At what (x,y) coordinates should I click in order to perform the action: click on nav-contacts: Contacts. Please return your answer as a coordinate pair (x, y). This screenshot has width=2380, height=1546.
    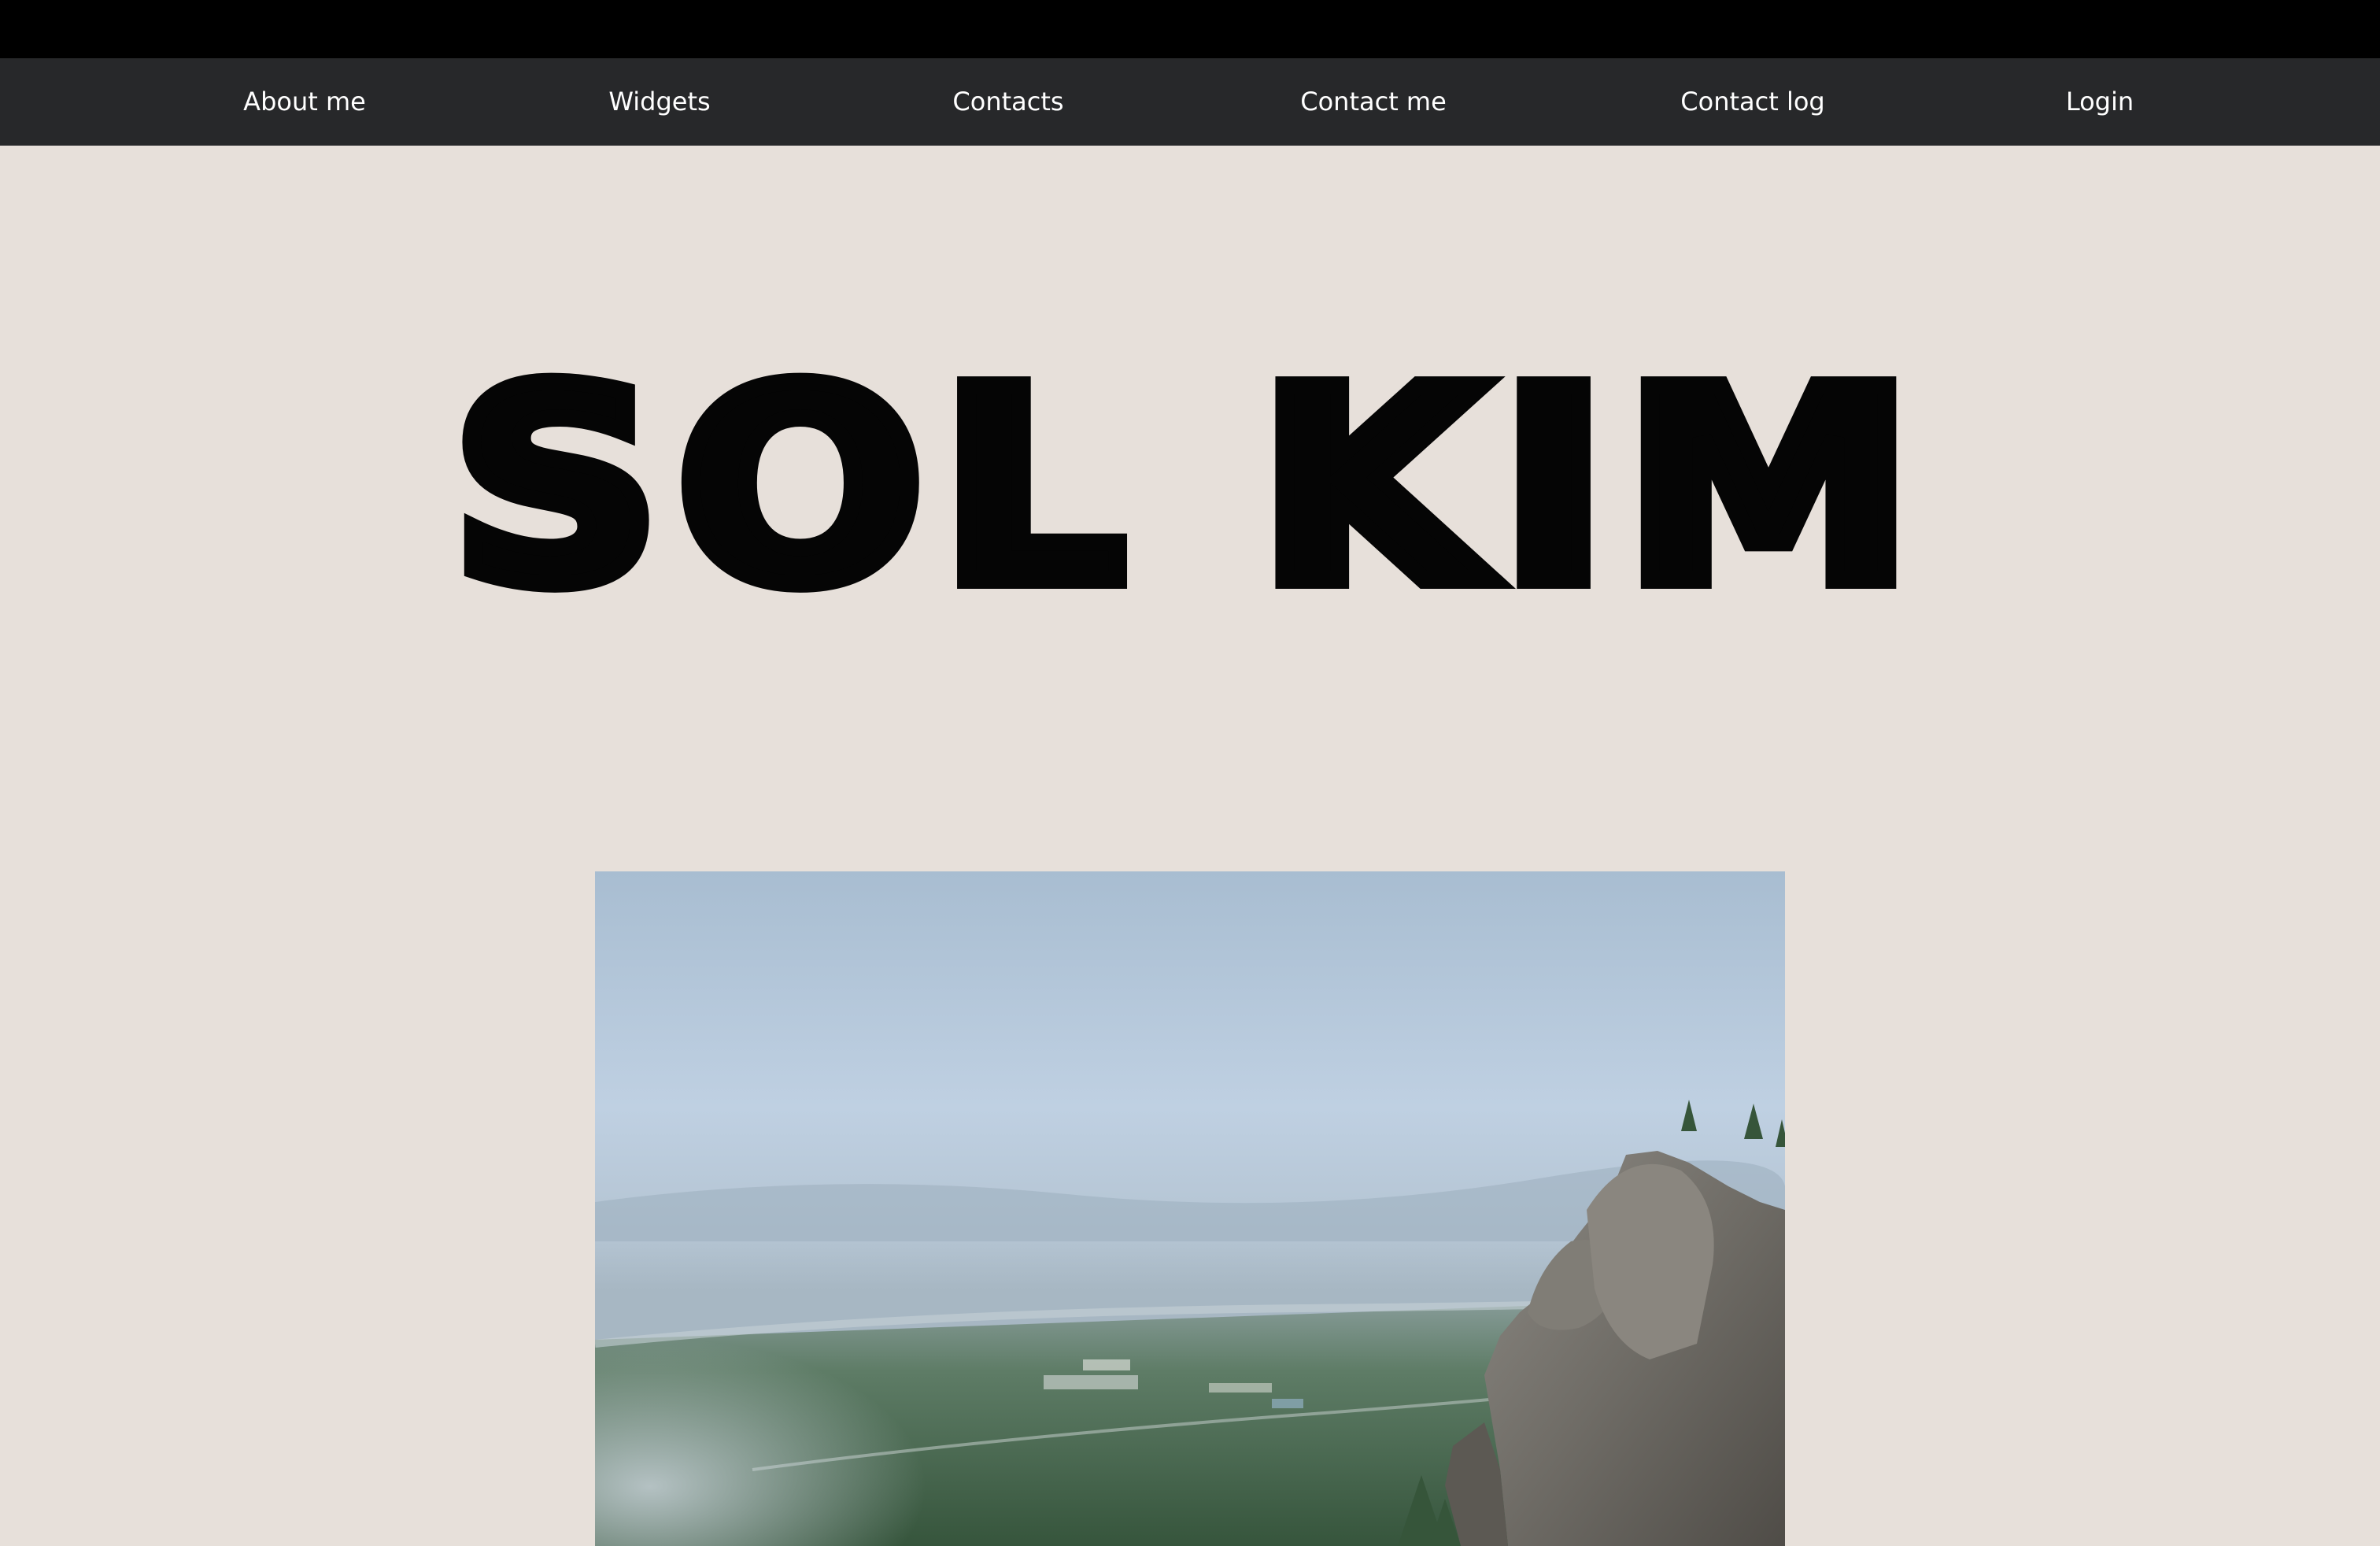
    Looking at the image, I should click on (1007, 102).